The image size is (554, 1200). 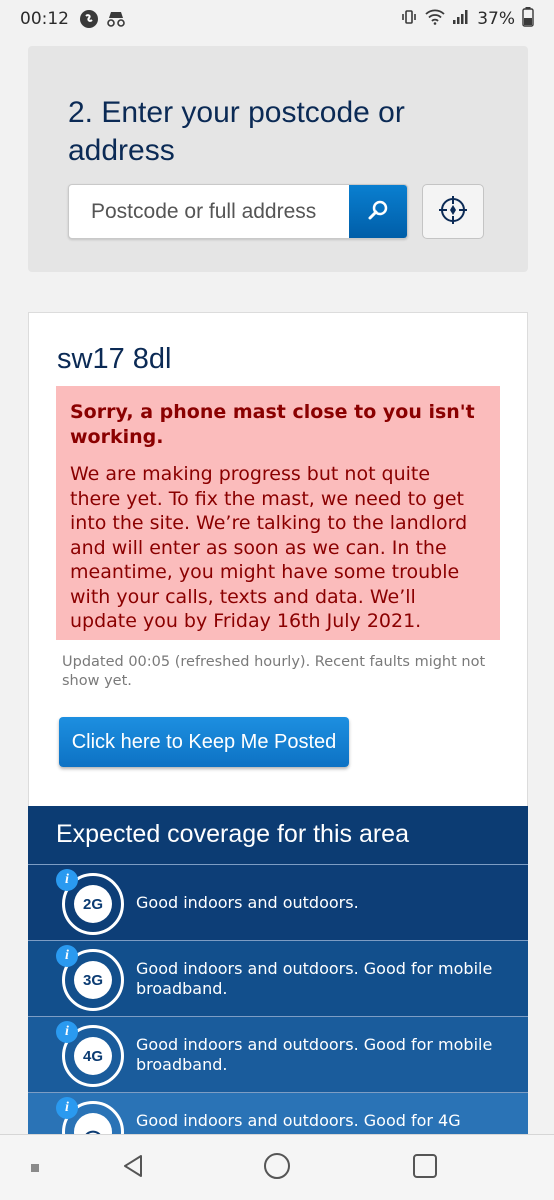 I want to click on wifi-calling-icon, so click(x=93, y=1123).